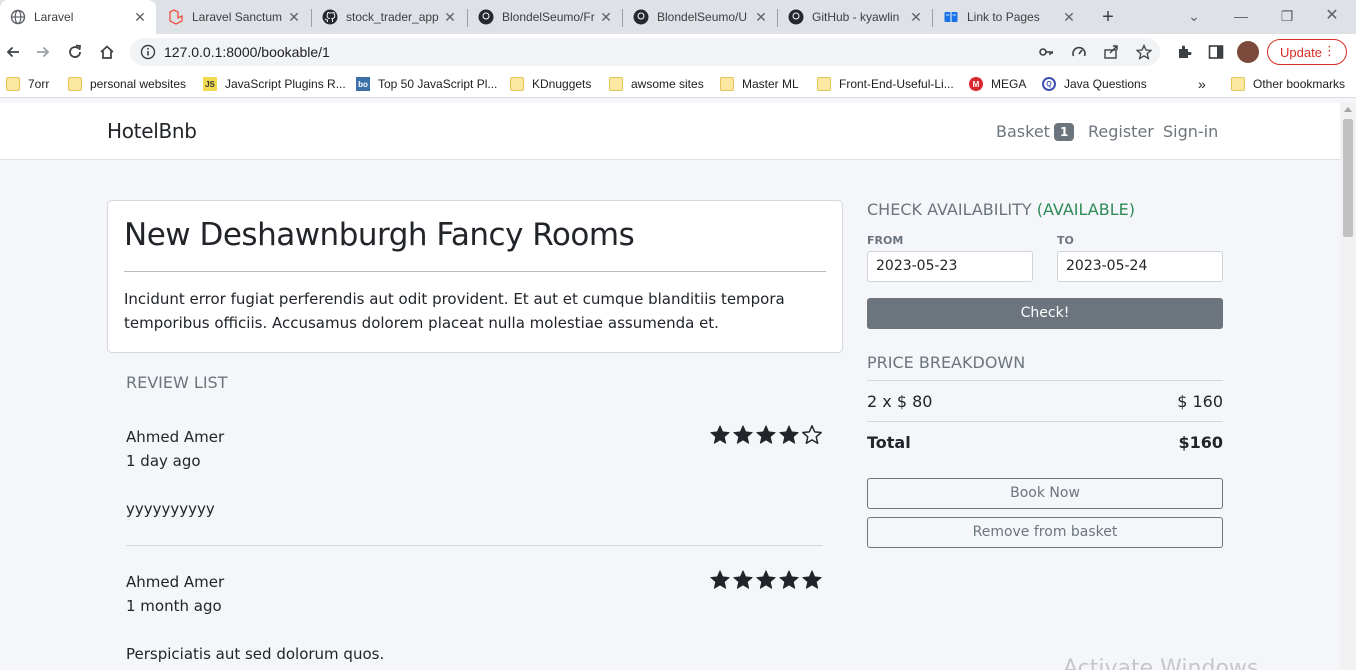 Image resolution: width=1356 pixels, height=670 pixels. Describe the element at coordinates (545, 17) in the screenshot. I see `tab-blondelseumo-fr: BlondelSeumo/Fr ✕` at that location.